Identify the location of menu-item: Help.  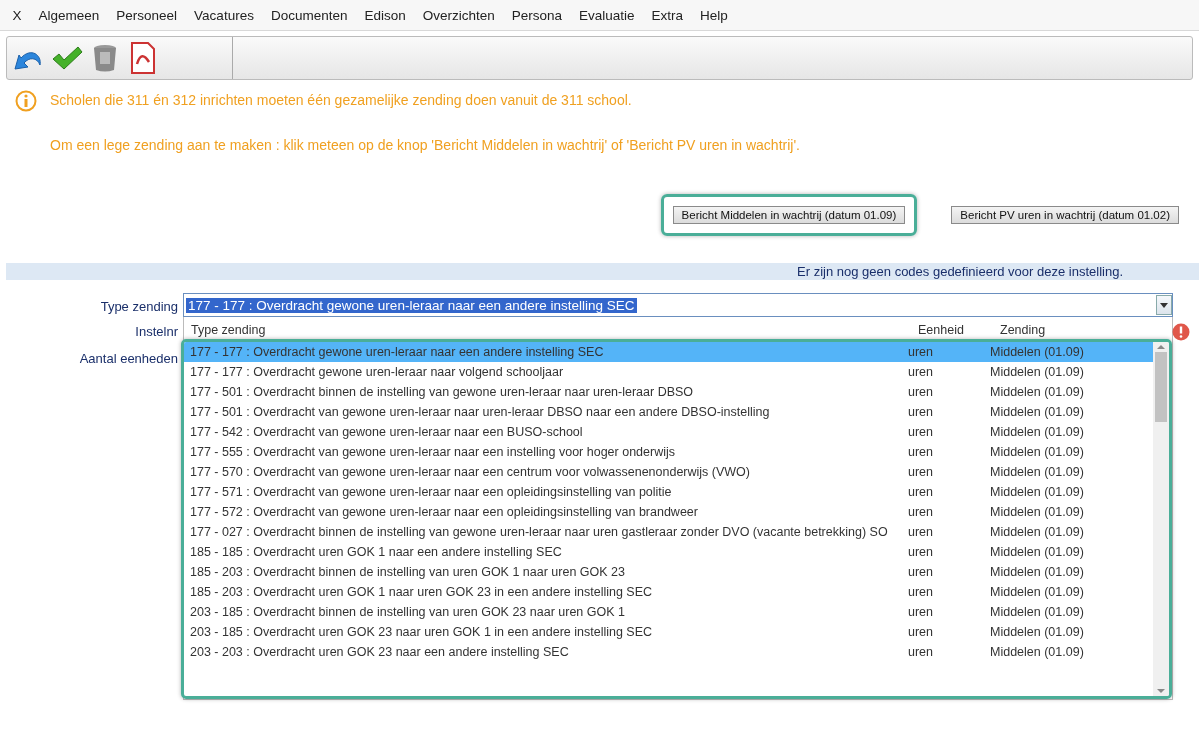
(714, 15).